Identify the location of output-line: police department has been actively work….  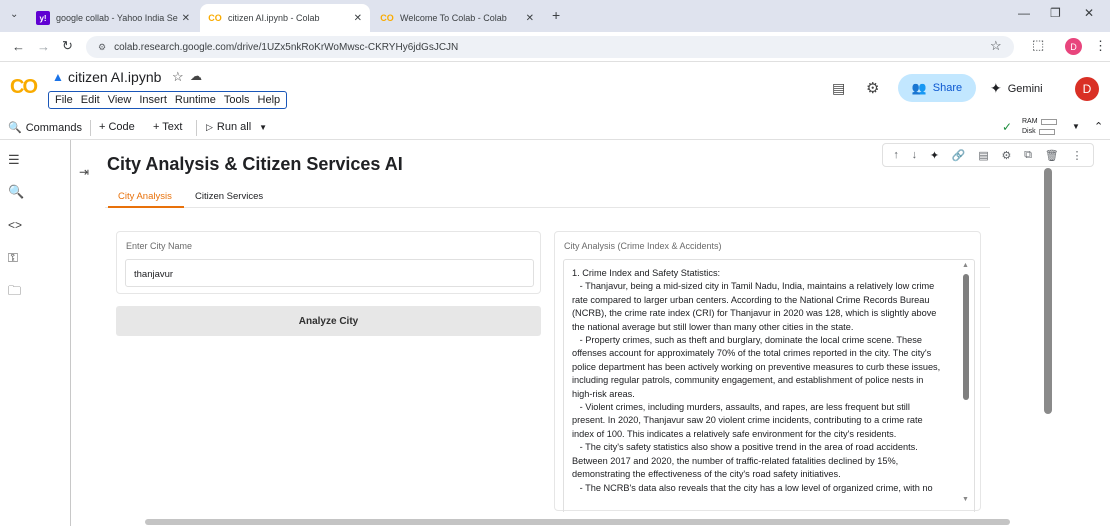
(756, 366).